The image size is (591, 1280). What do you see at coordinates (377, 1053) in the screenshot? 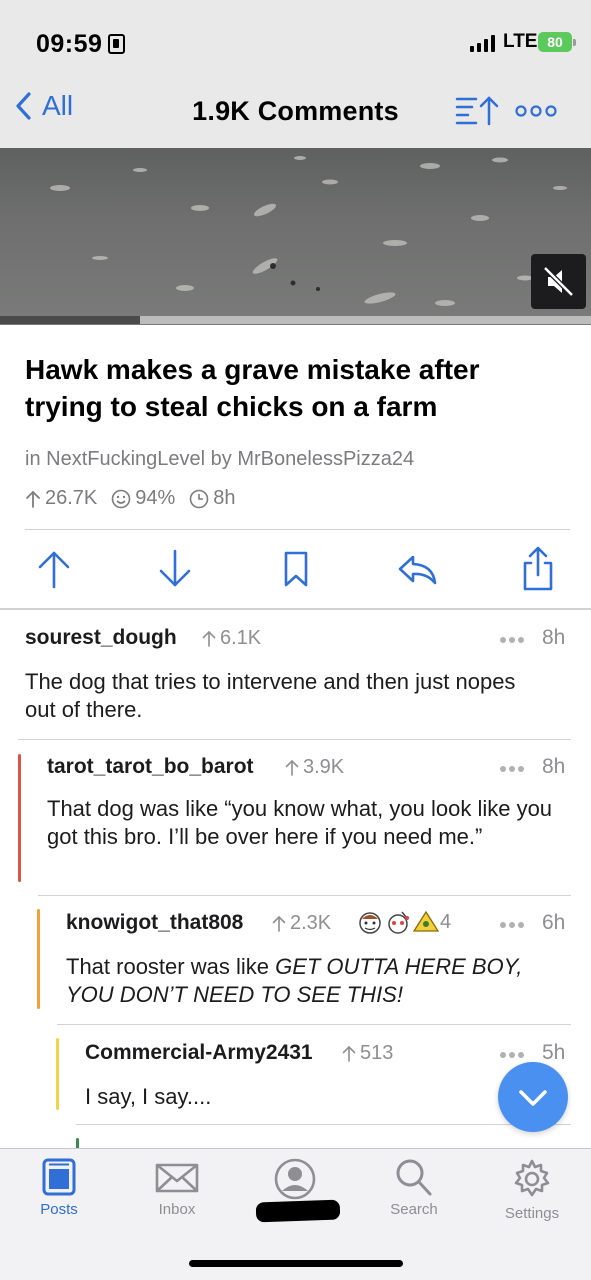
I see `comment-score-value: 513` at bounding box center [377, 1053].